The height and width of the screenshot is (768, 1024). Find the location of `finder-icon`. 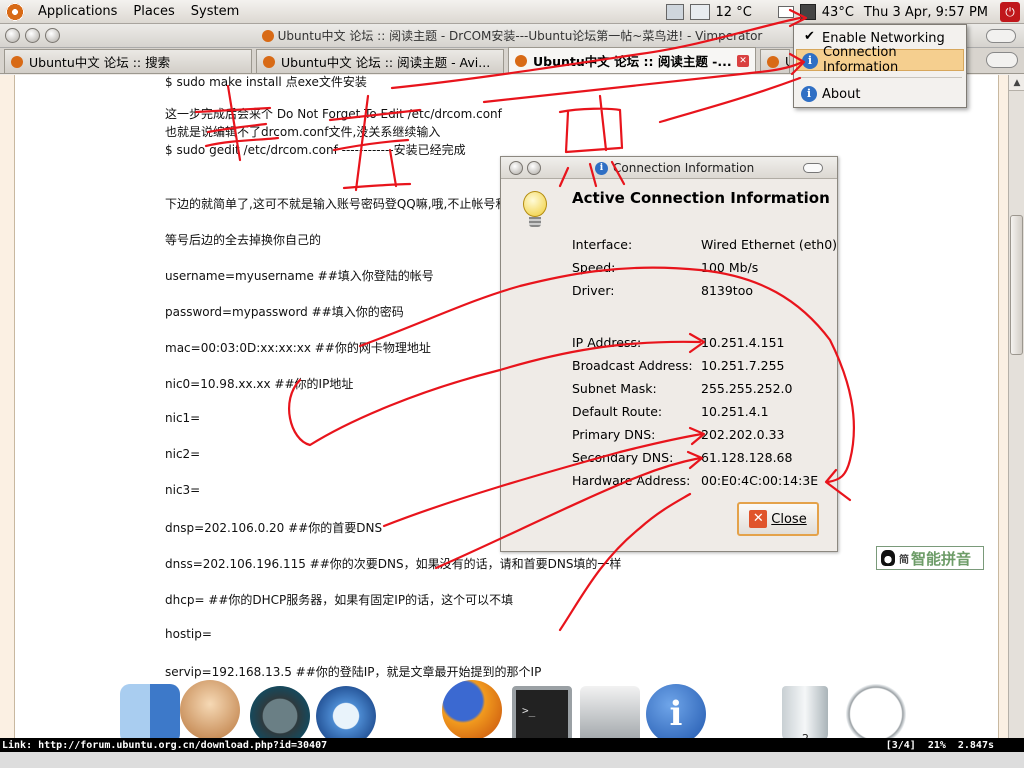

finder-icon is located at coordinates (150, 714).